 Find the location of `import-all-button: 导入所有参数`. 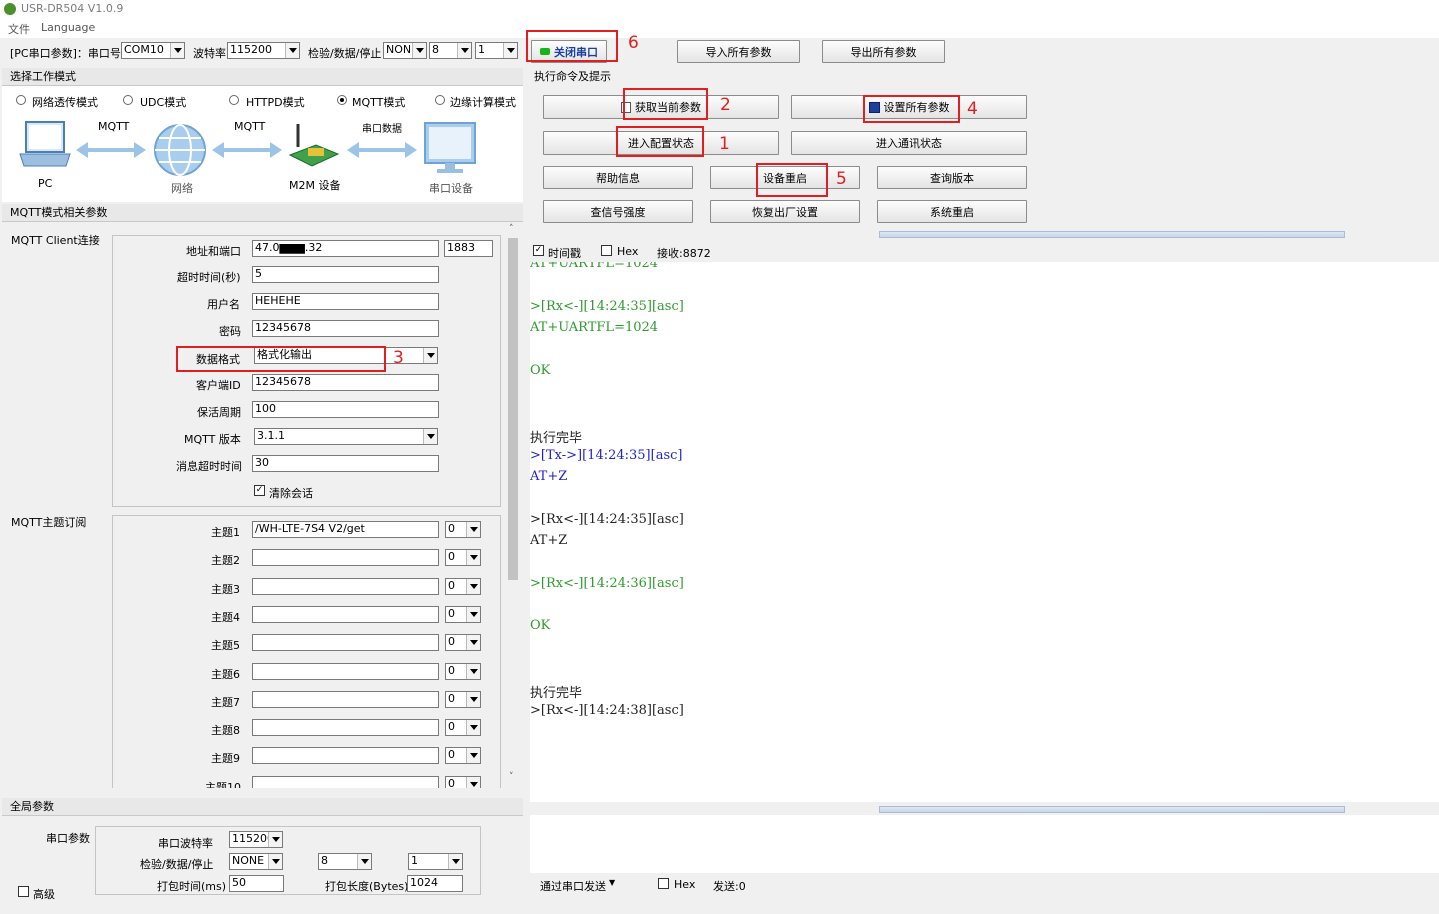

import-all-button: 导入所有参数 is located at coordinates (738, 51).